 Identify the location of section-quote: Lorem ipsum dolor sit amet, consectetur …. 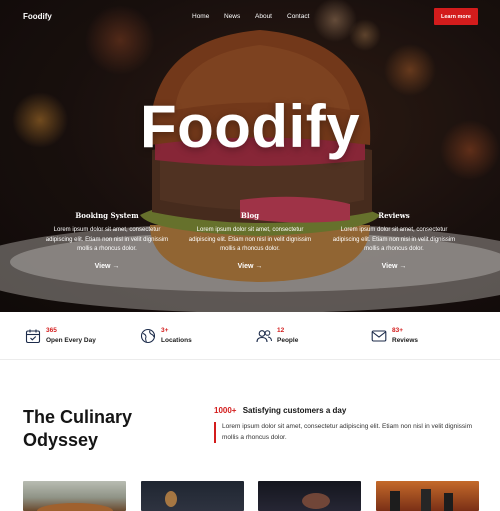
(345, 432).